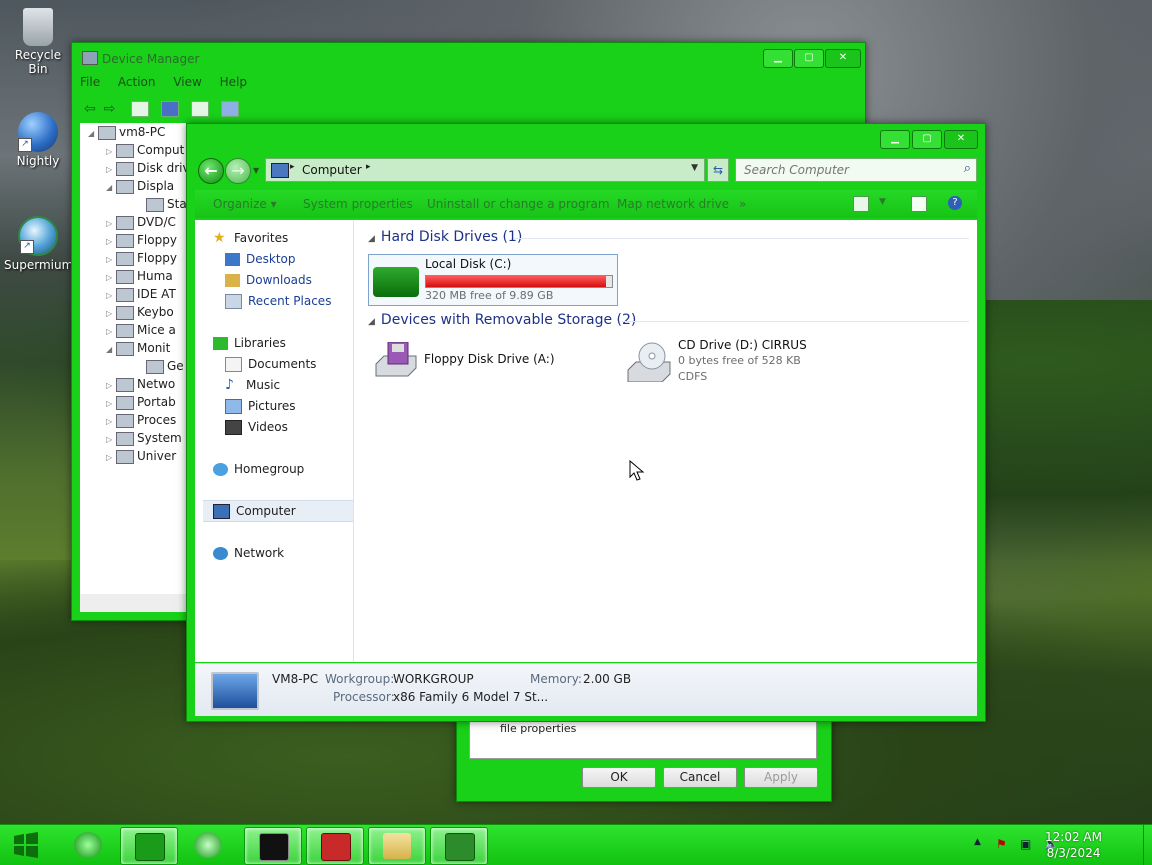  What do you see at coordinates (488, 363) in the screenshot?
I see `drive-floppy-a: Floppy Disk Drive (A:)` at bounding box center [488, 363].